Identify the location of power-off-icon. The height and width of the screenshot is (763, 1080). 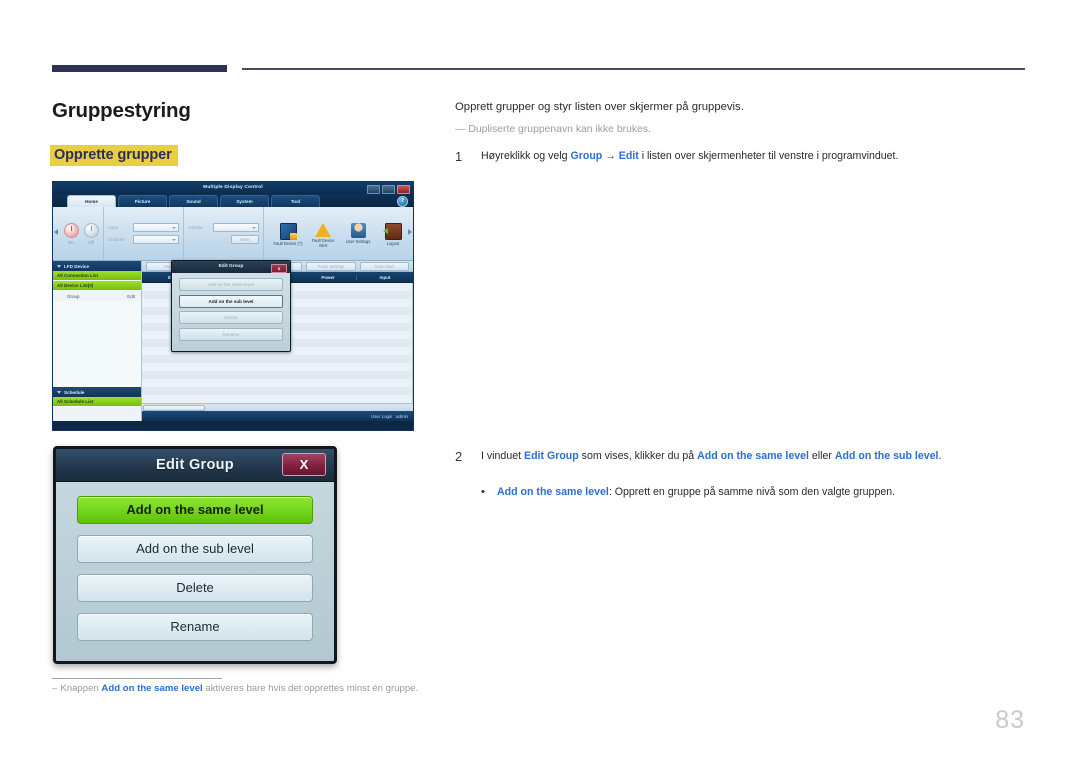
(91, 230).